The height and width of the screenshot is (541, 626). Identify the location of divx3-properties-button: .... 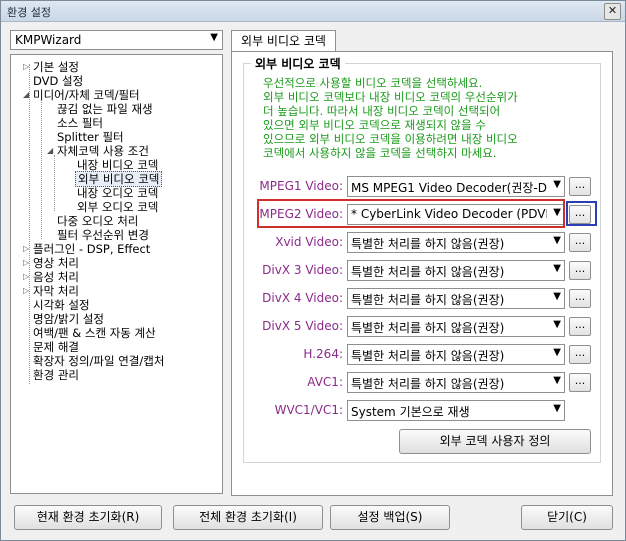
(580, 270).